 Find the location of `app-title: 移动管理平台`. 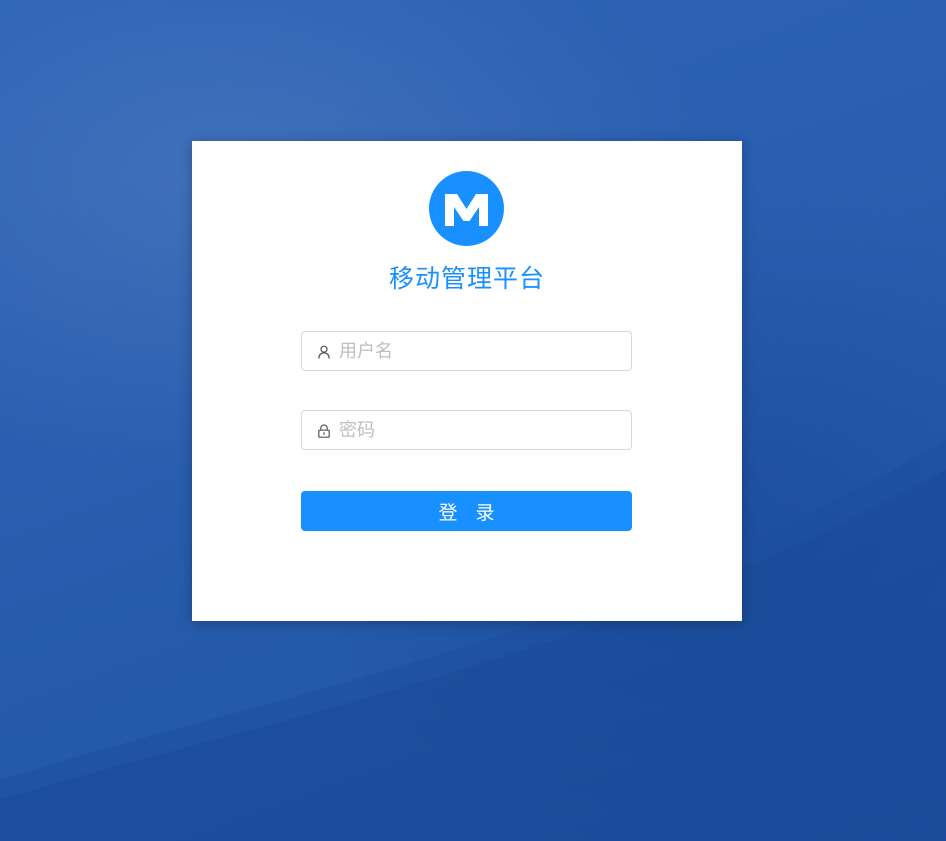

app-title: 移动管理平台 is located at coordinates (466, 278).